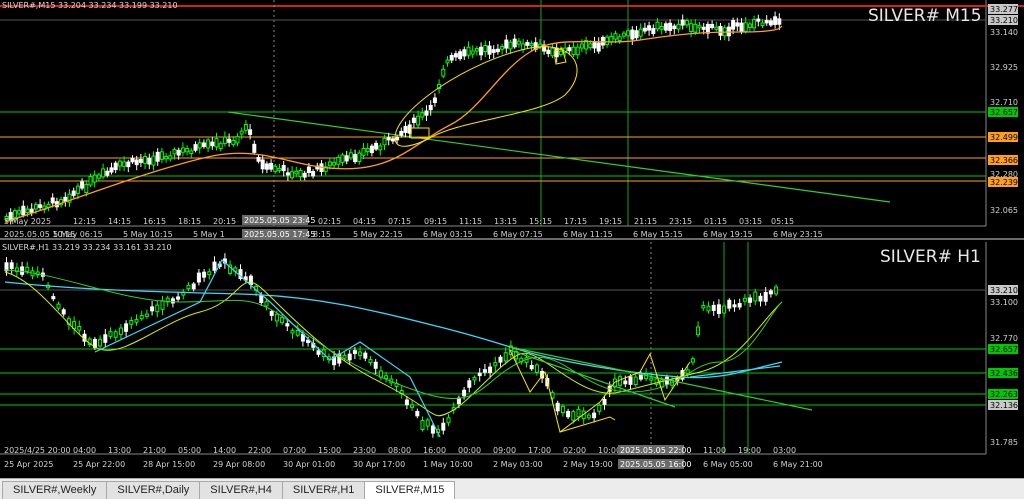 The width and height of the screenshot is (1024, 499). Describe the element at coordinates (1004, 20) in the screenshot. I see `m15-price-tag: 33.210` at that location.